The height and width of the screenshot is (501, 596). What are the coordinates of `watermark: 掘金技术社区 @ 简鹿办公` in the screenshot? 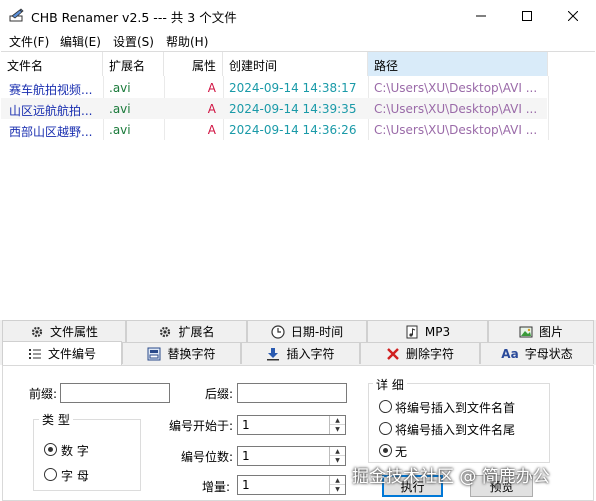 It's located at (451, 477).